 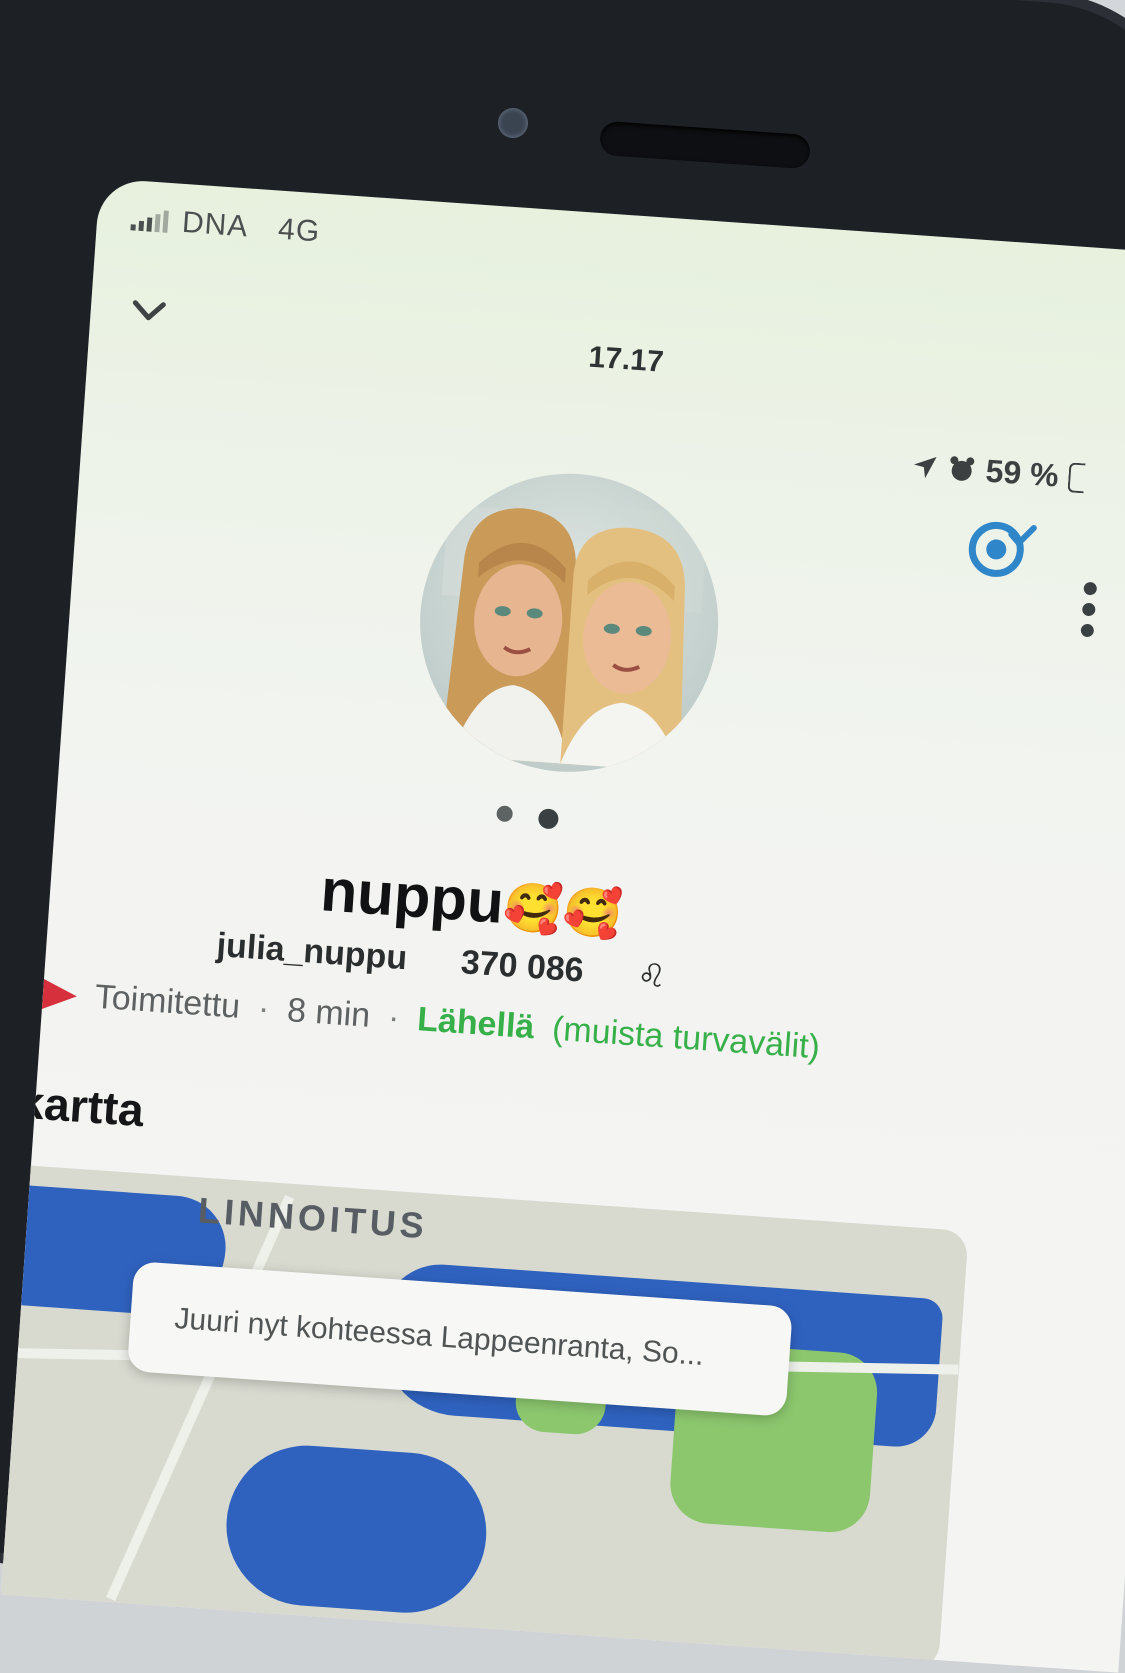 What do you see at coordinates (574, 638) in the screenshot?
I see `friendship-bitmoji-image` at bounding box center [574, 638].